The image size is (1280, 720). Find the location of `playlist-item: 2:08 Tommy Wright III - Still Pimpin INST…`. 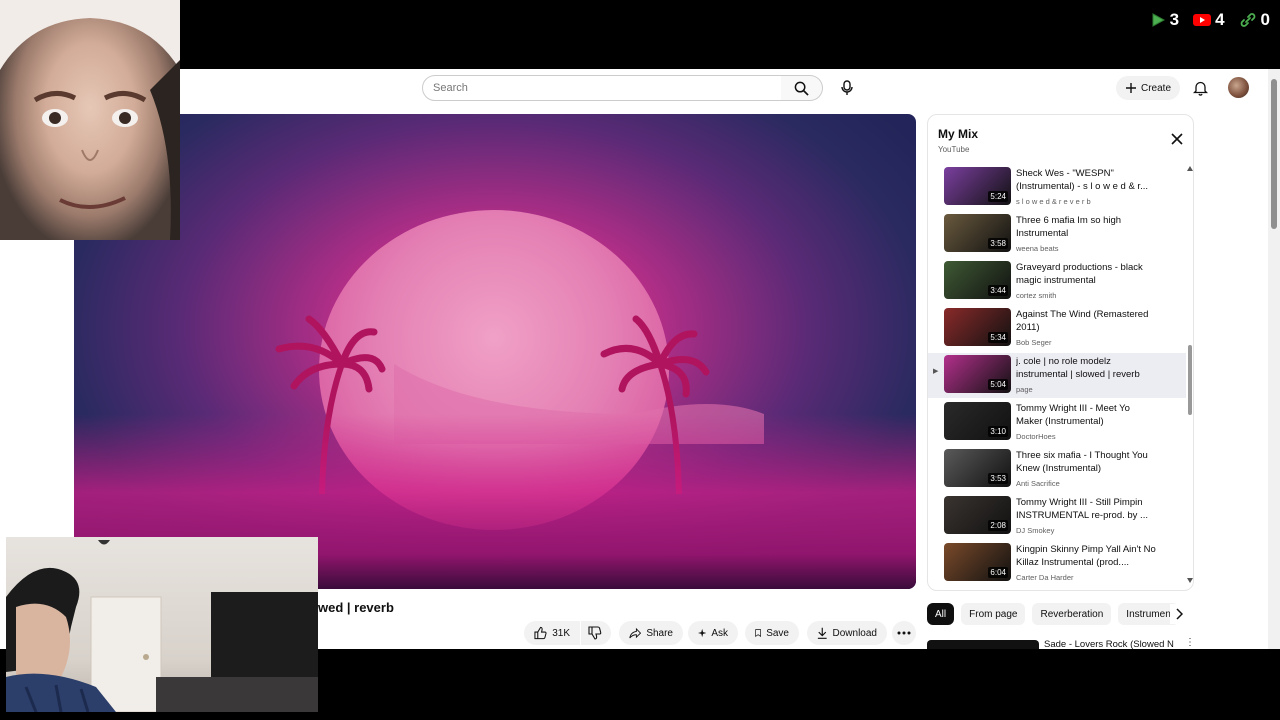

playlist-item: 2:08 Tommy Wright III - Still Pimpin INST… is located at coordinates (1057, 516).